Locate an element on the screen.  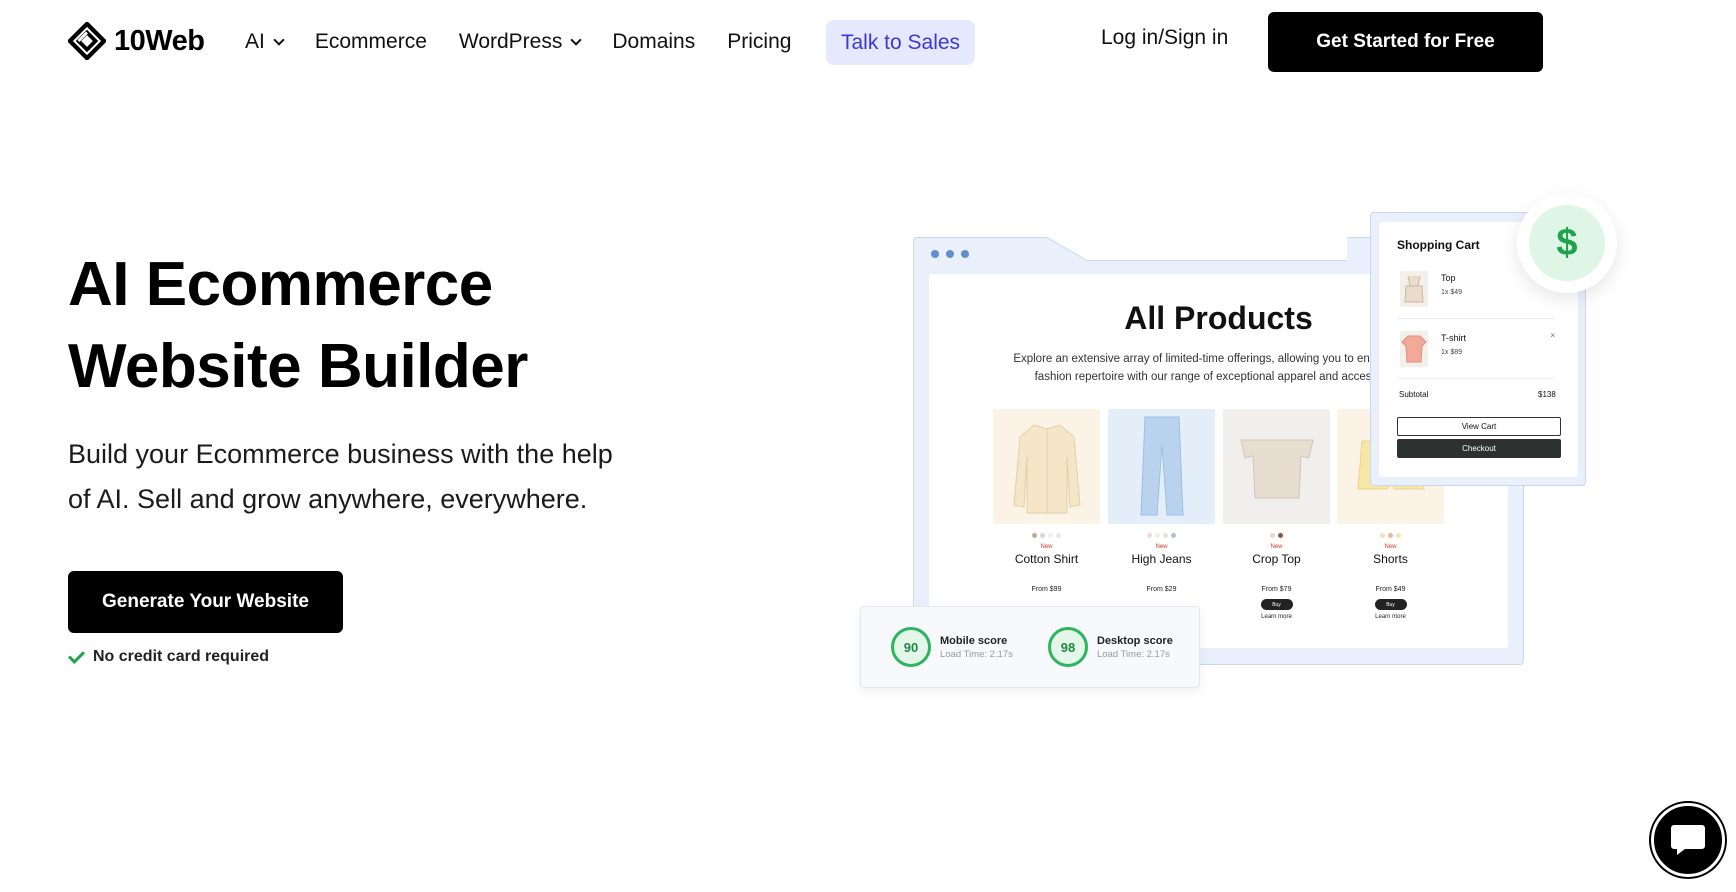
no-credit-card-note: No credit card required is located at coordinates (169, 656).